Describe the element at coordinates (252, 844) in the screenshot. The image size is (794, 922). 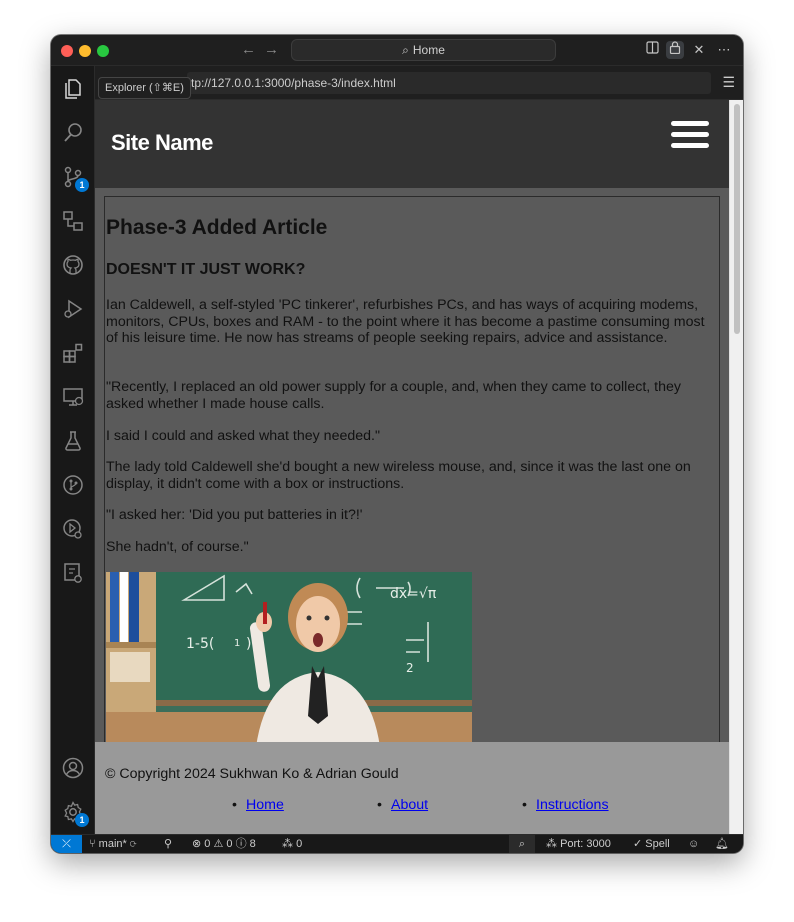
I see `infos-count: 8` at that location.